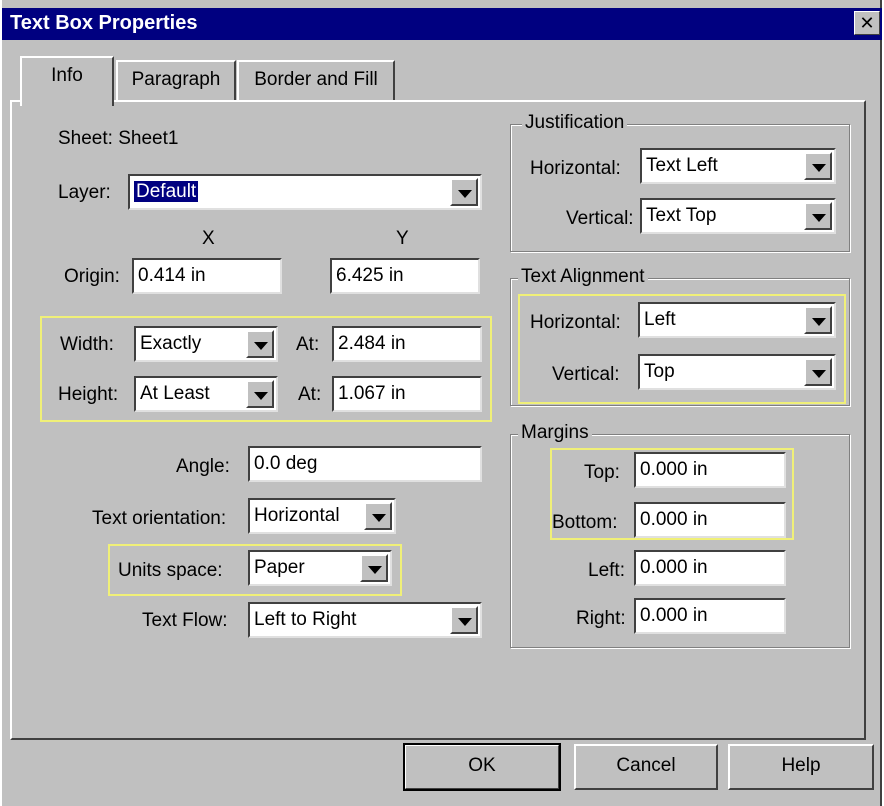  Describe the element at coordinates (600, 218) in the screenshot. I see `justification-vertical-label: Vertical:` at that location.